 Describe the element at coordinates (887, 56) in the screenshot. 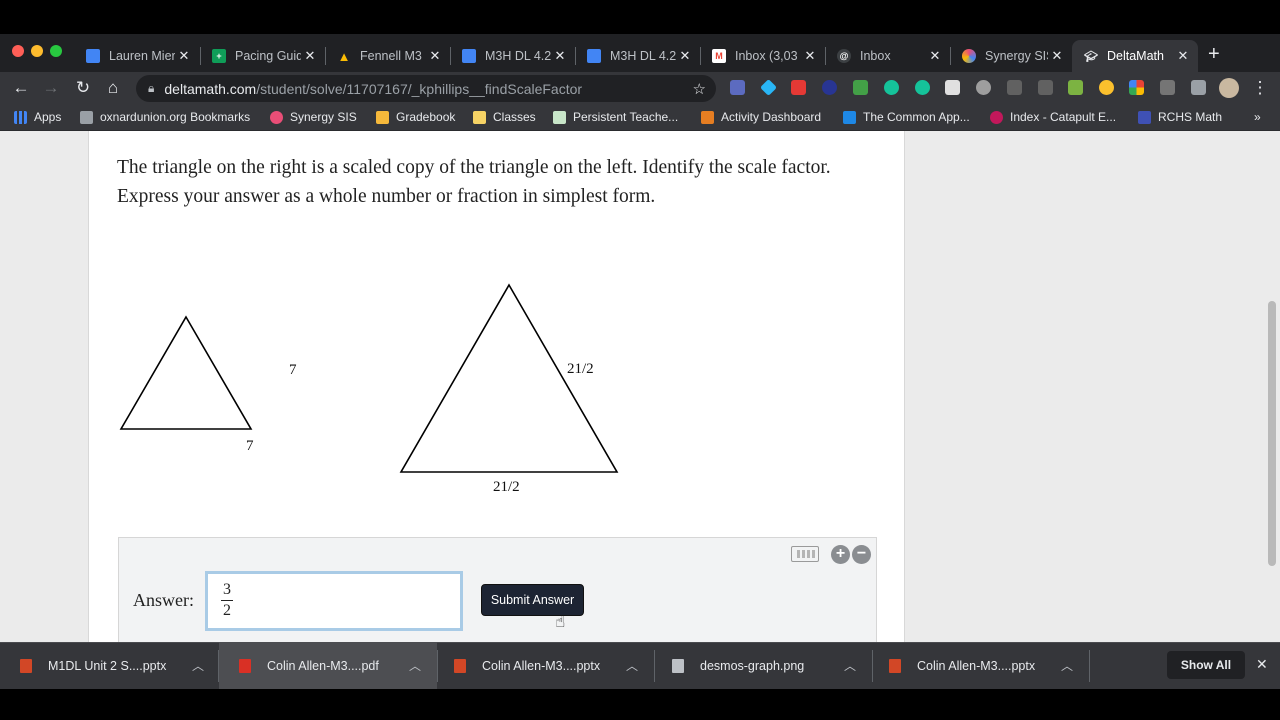

I see `tab-inbox: @ Inbox ✕` at that location.